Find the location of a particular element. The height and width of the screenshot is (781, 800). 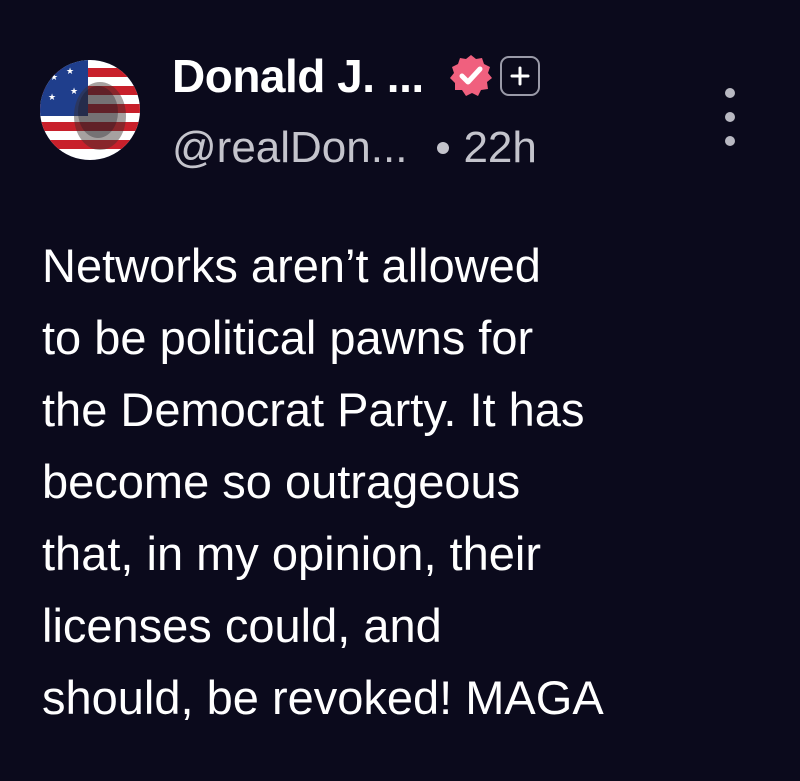

post-body-line: Networks aren’t allowed is located at coordinates (291, 265).